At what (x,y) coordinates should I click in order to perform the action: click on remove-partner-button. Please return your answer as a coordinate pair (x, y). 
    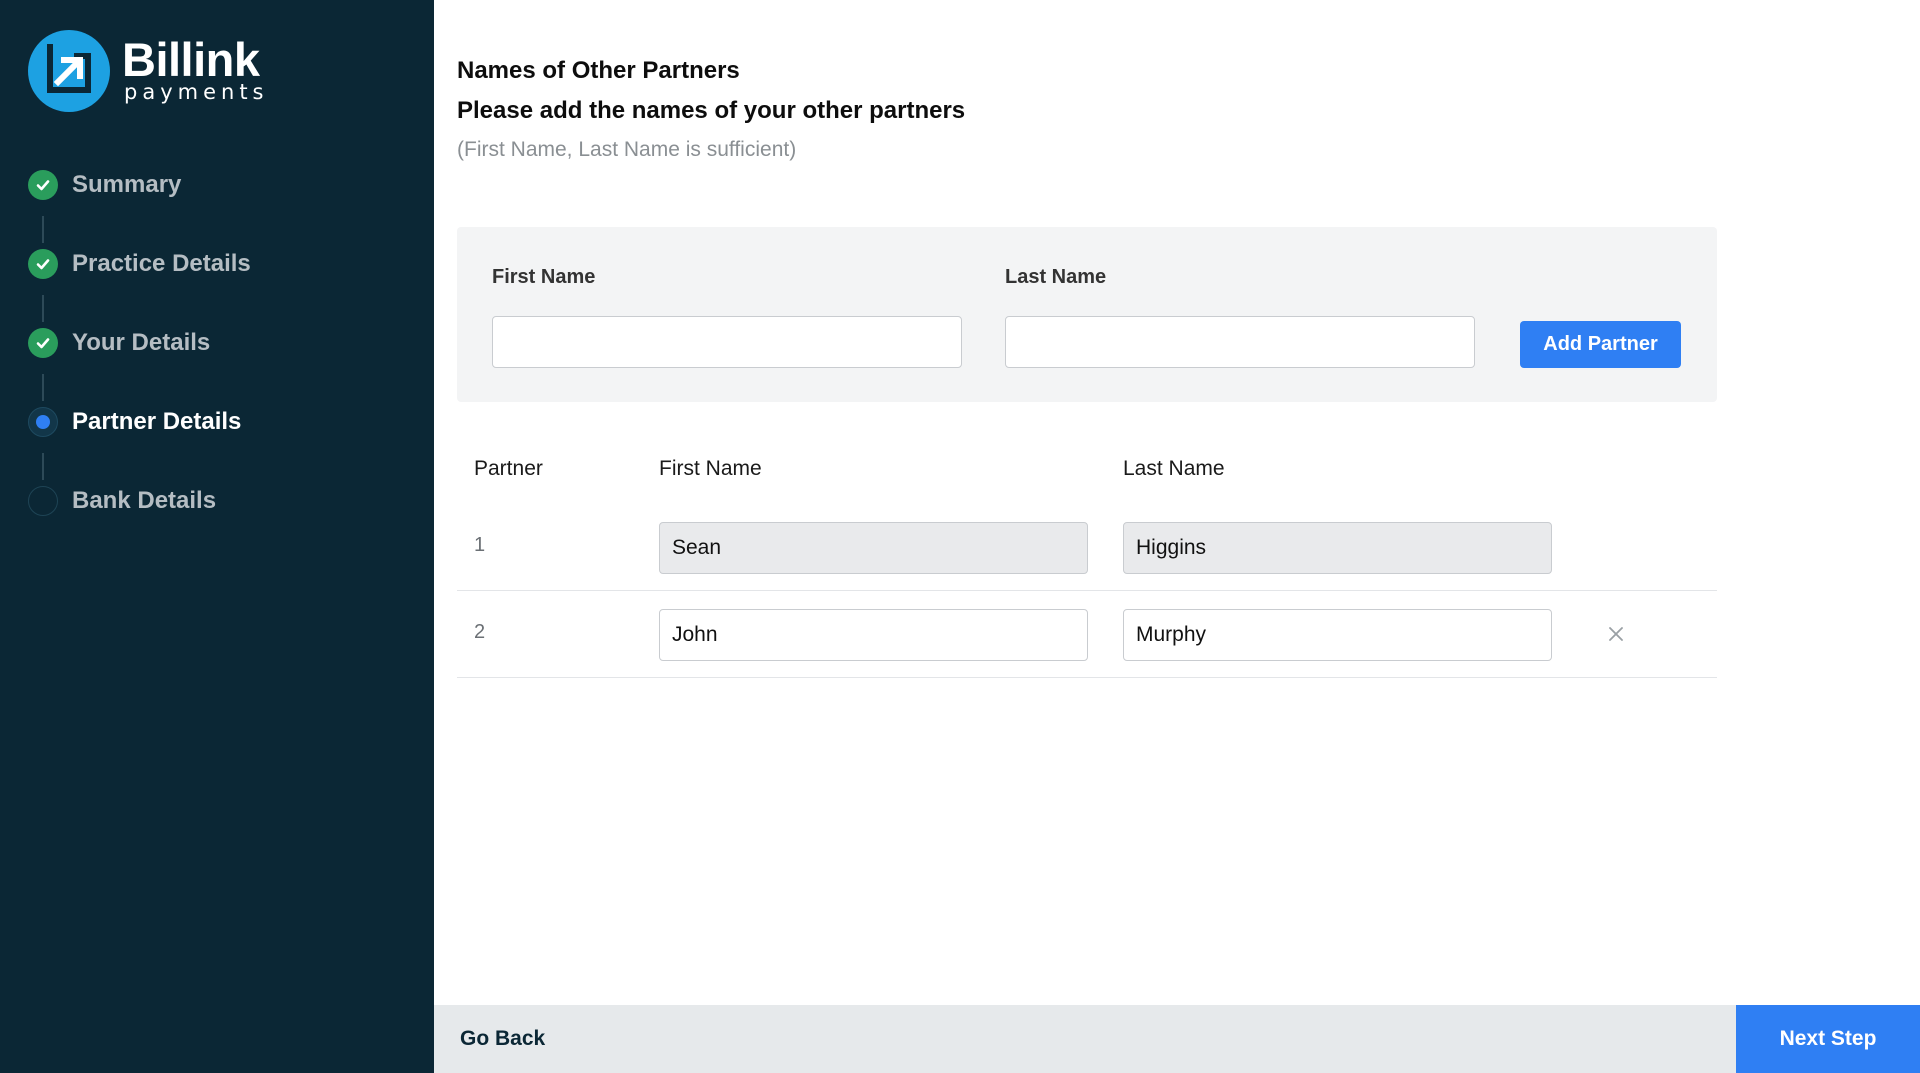
    Looking at the image, I should click on (1616, 634).